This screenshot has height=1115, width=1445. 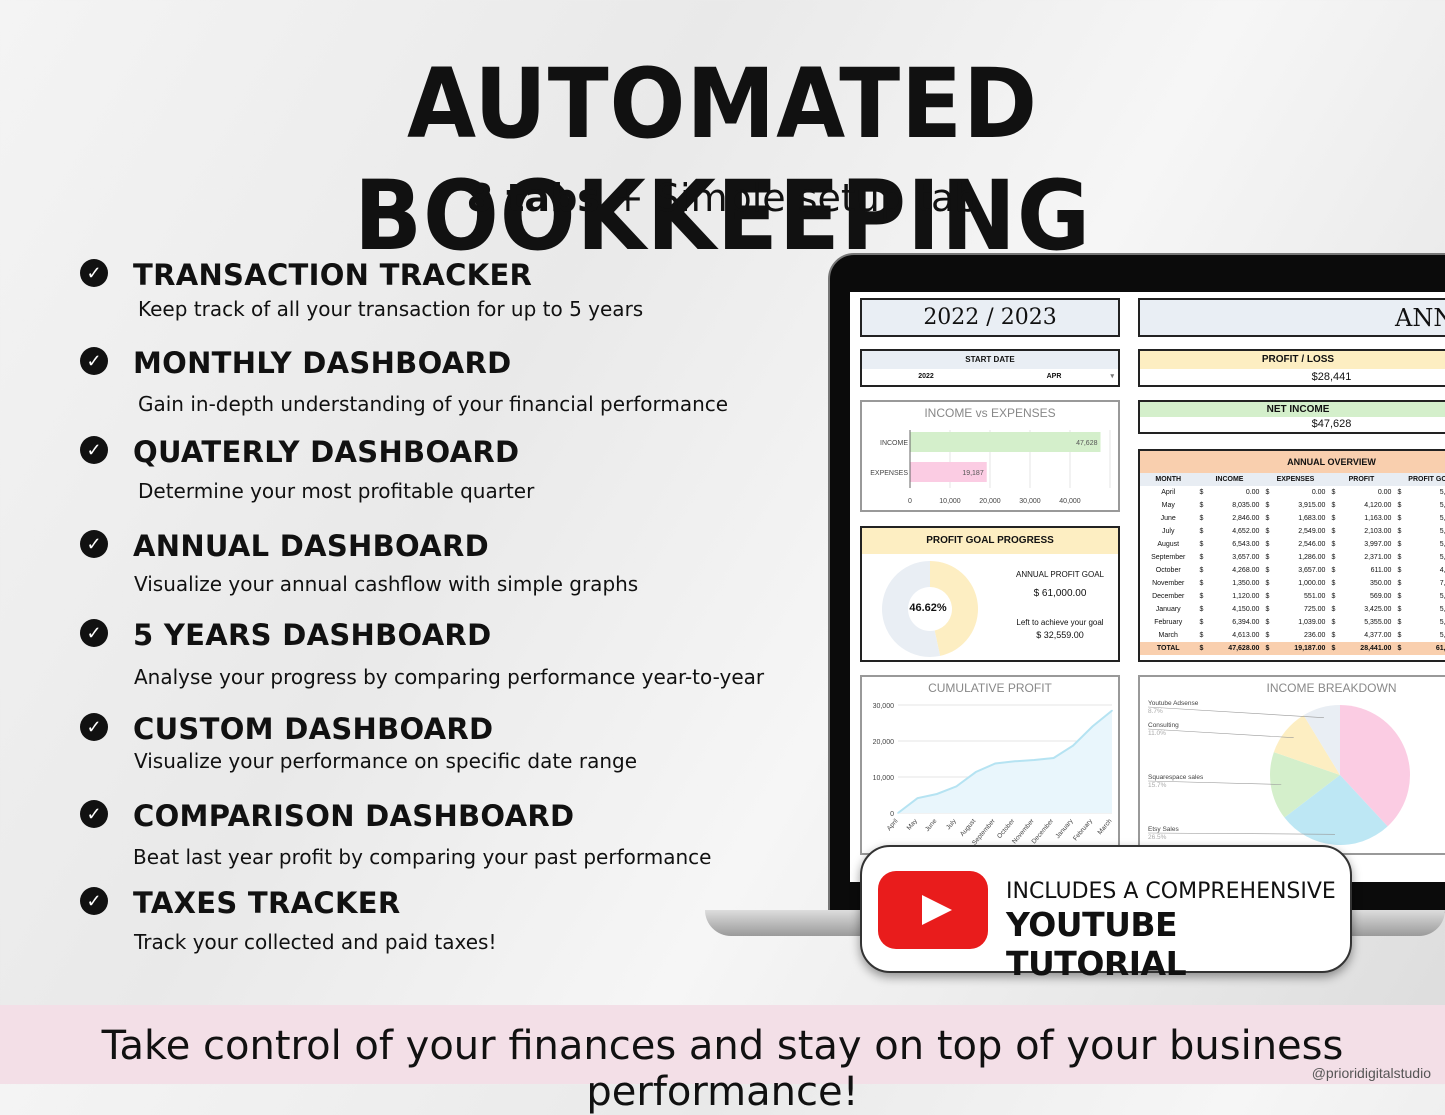 I want to click on month-cell: April, so click(x=1168, y=492).